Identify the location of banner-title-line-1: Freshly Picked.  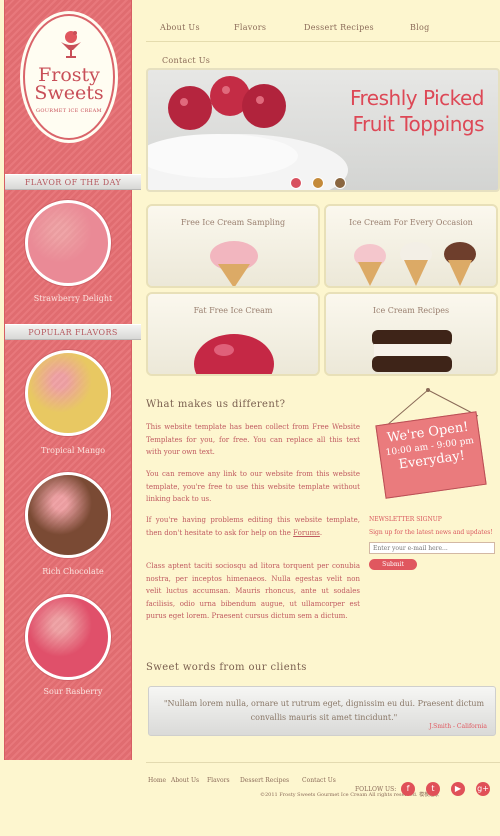
(417, 98).